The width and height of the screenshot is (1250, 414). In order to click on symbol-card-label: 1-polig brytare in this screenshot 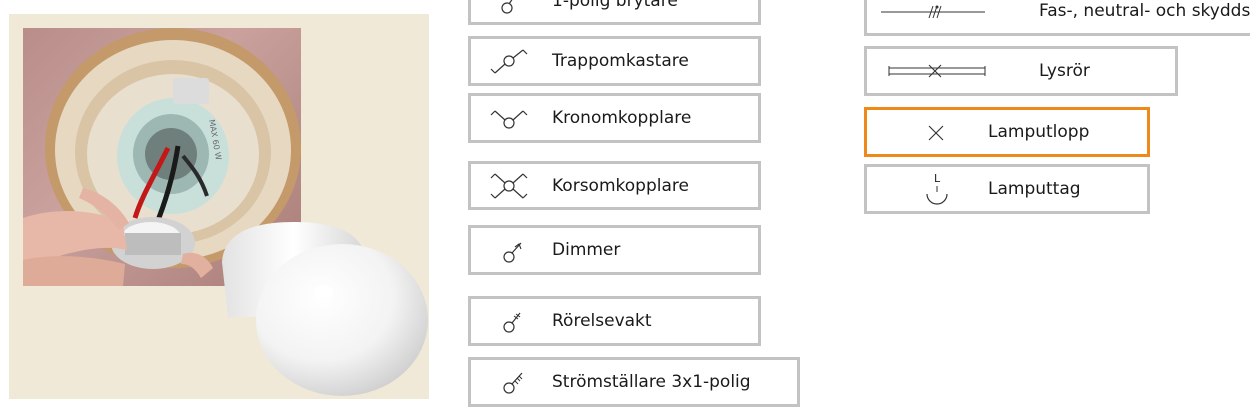, I will do `click(615, 5)`.